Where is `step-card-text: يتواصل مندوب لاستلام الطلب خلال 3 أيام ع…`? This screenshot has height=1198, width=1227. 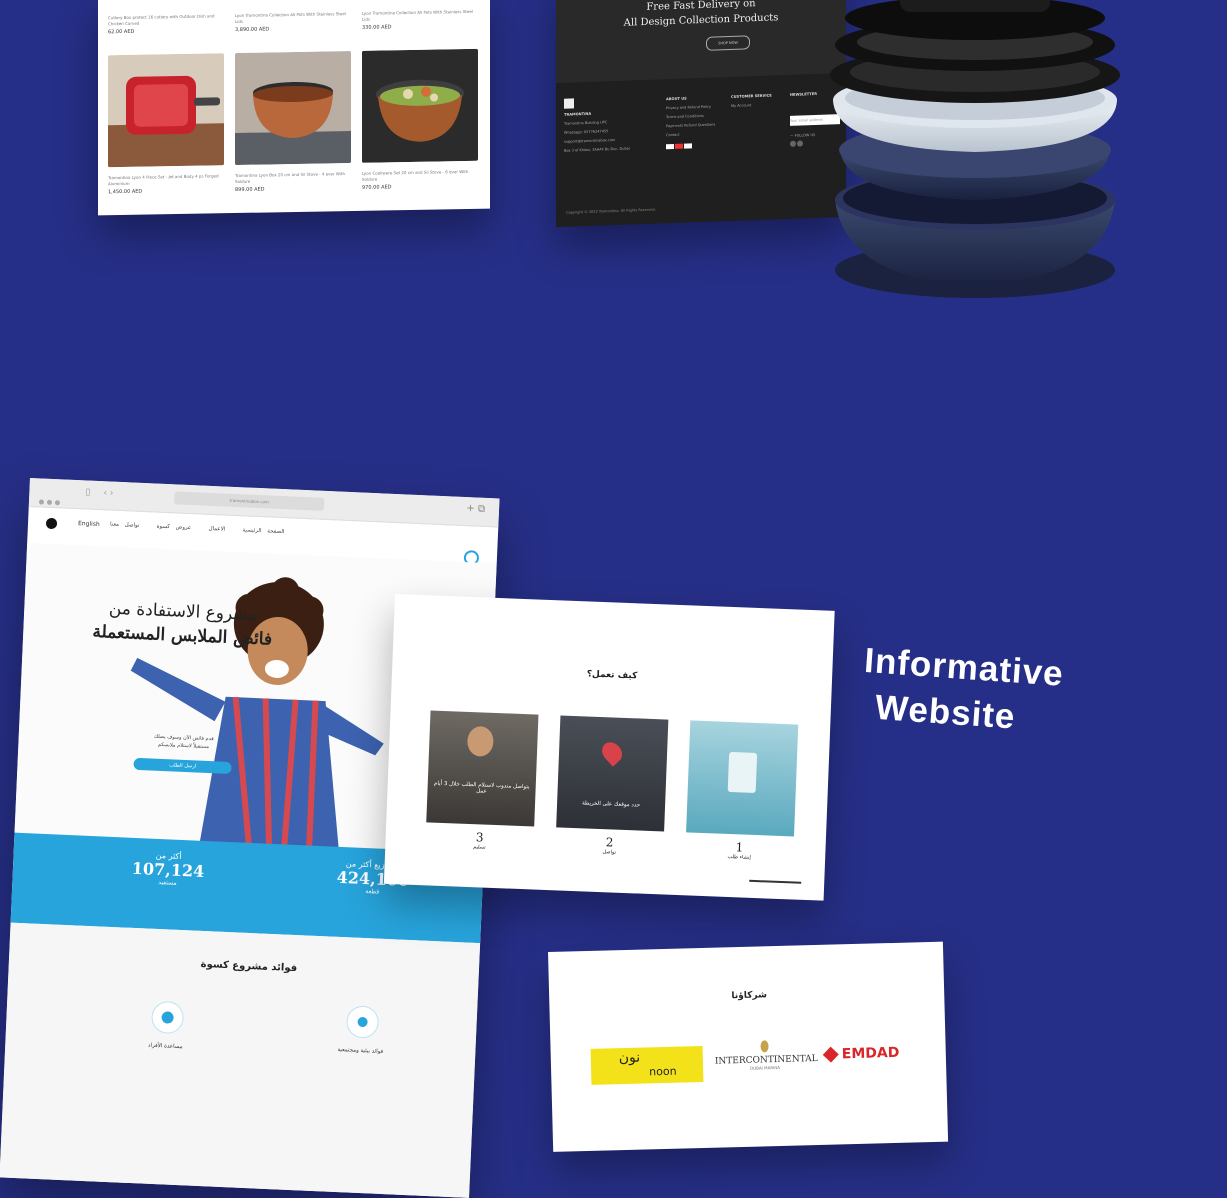 step-card-text: يتواصل مندوب لاستلام الطلب خلال 3 أيام ع… is located at coordinates (481, 787).